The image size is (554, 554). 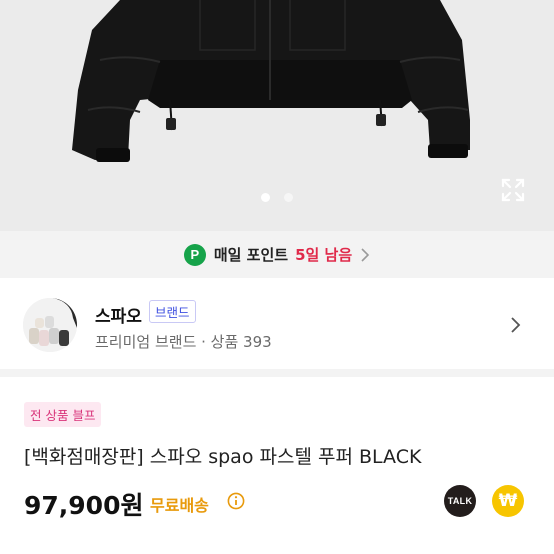 What do you see at coordinates (63, 414) in the screenshot?
I see `promo-tag: 전 상품 블프` at bounding box center [63, 414].